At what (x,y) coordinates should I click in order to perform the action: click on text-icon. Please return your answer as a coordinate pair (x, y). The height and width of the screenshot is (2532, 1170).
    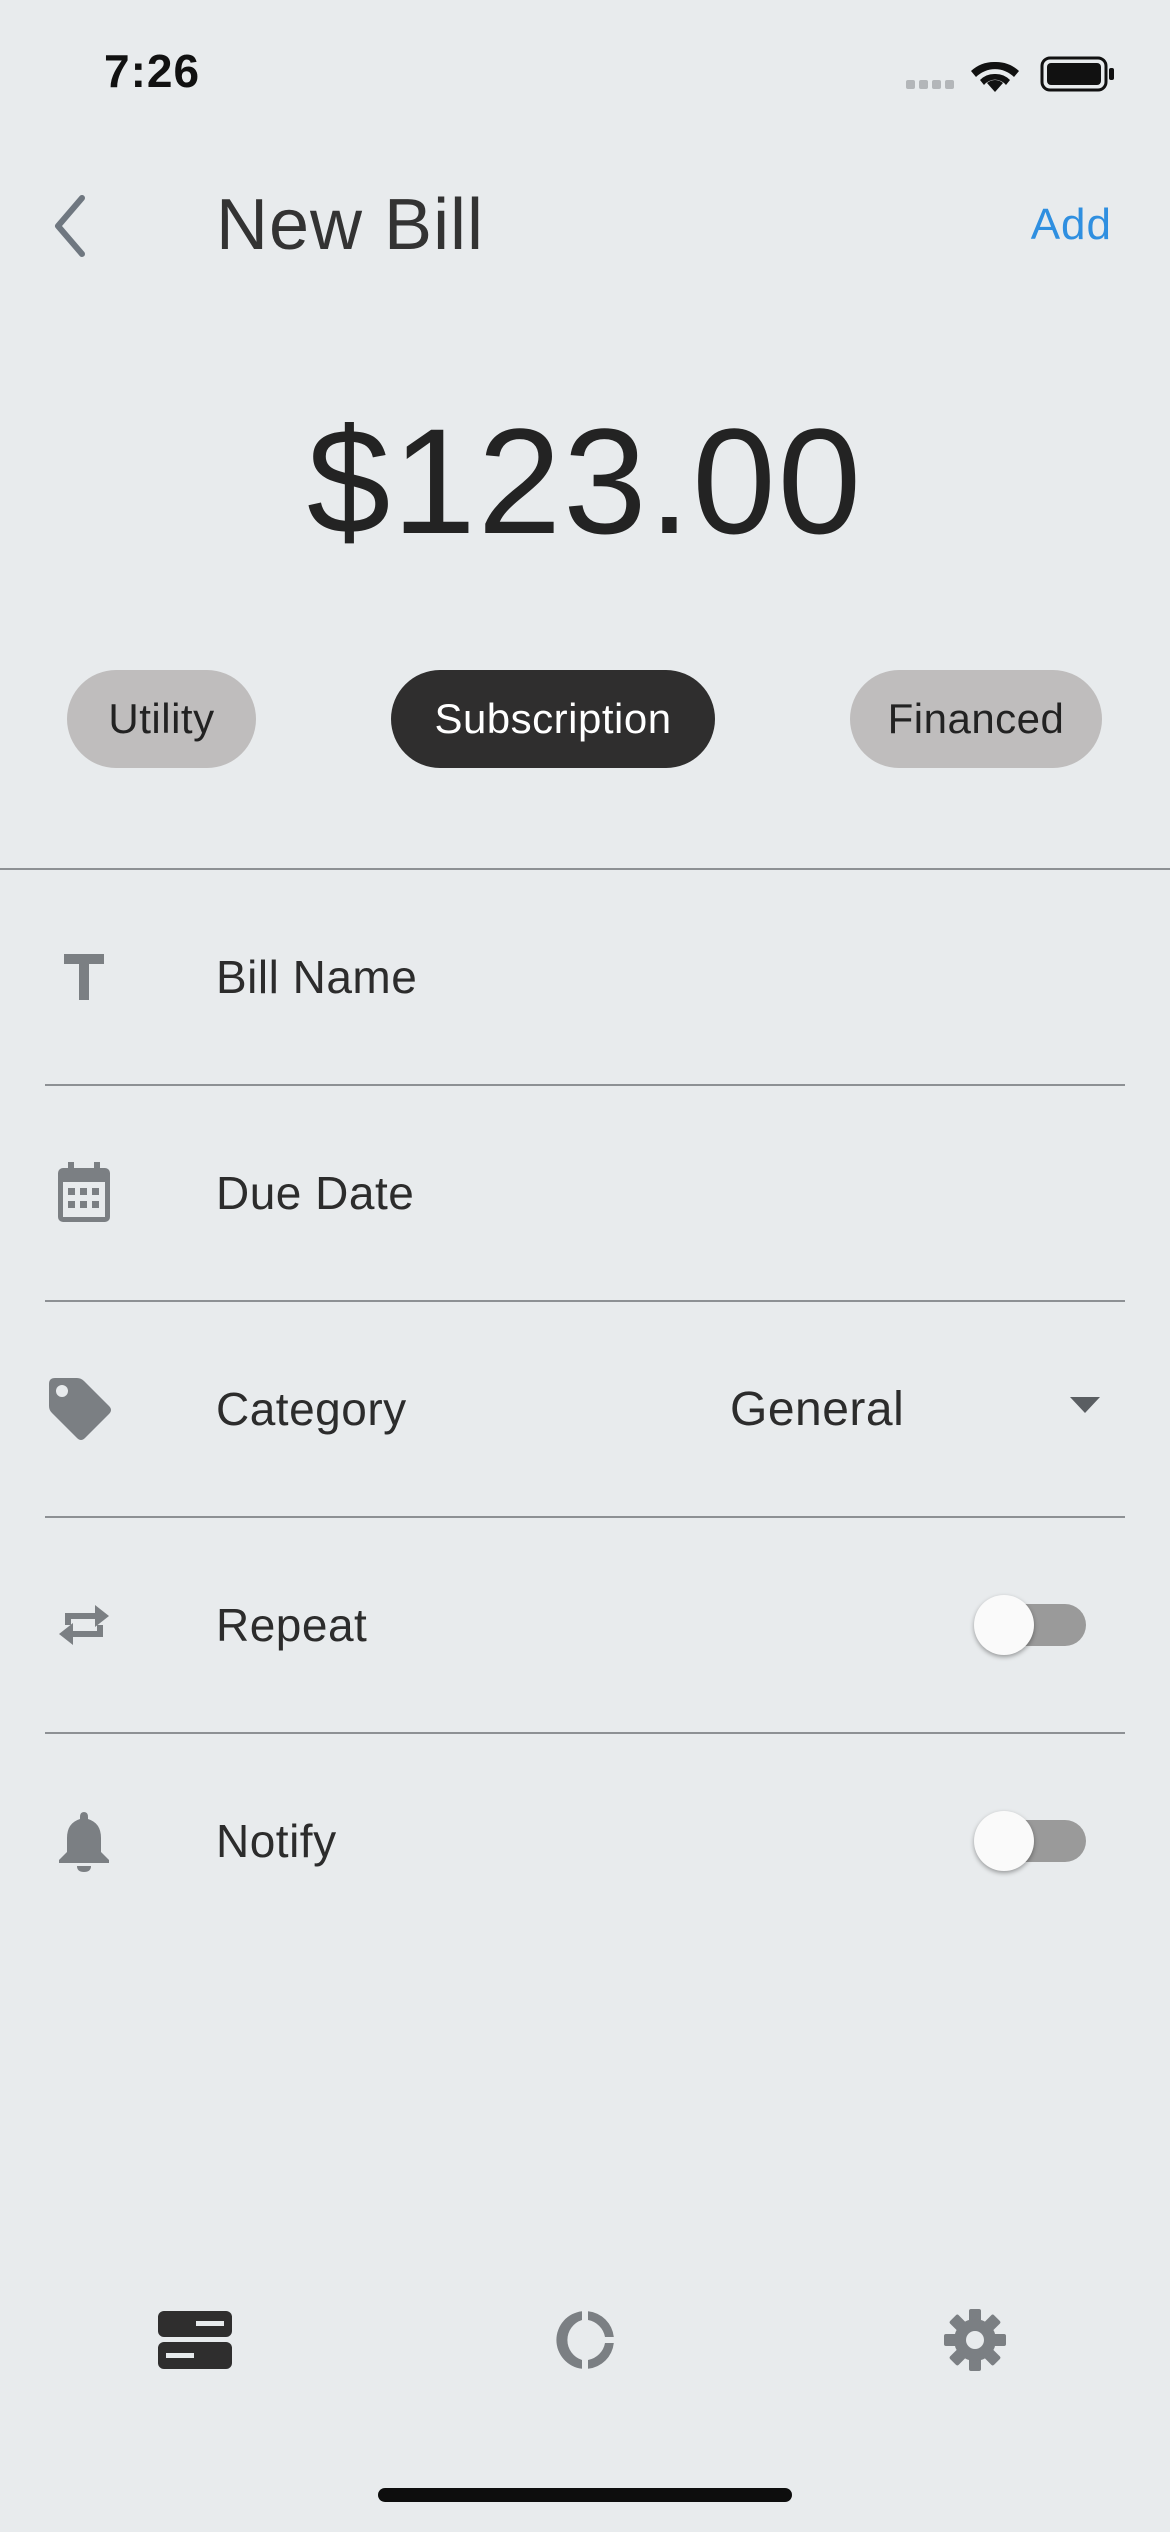
    Looking at the image, I should click on (84, 977).